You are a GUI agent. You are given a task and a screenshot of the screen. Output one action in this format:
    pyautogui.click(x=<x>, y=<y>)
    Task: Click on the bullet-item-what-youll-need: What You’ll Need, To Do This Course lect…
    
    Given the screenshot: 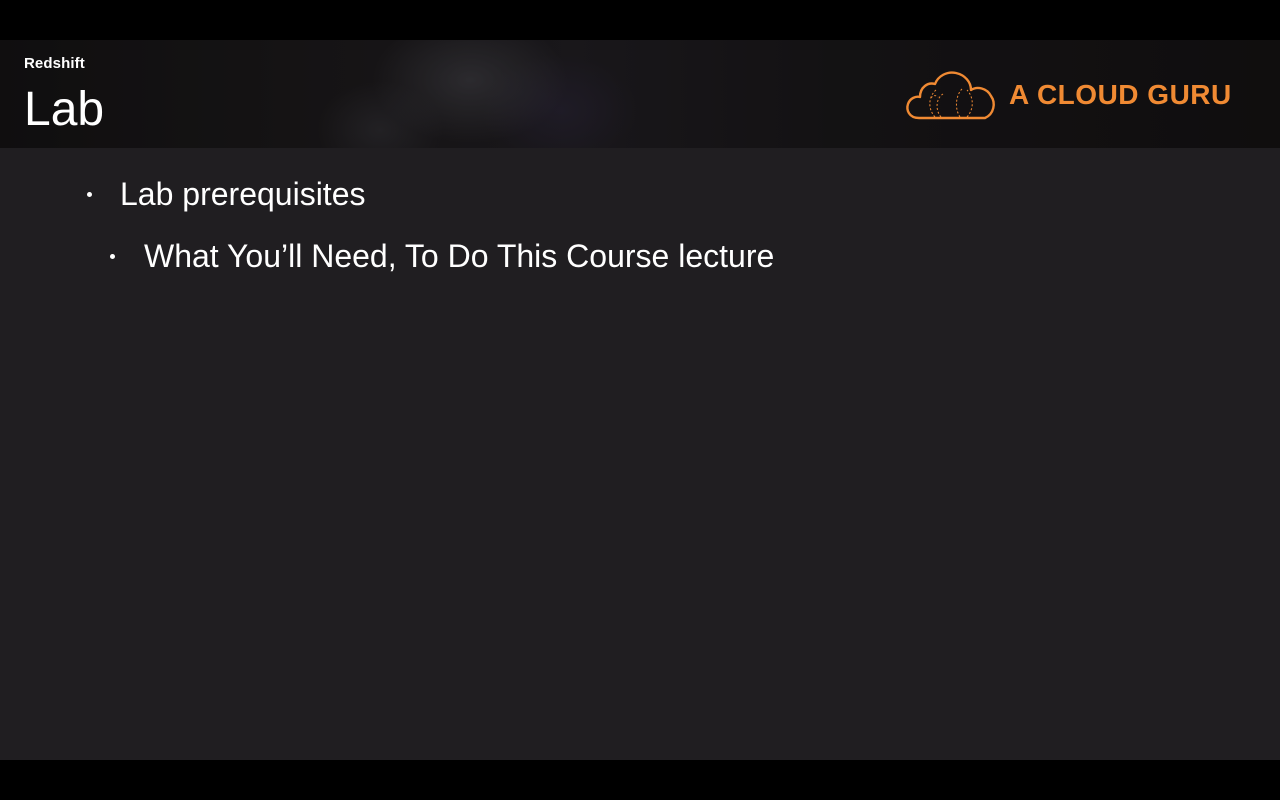 What is the action you would take?
    pyautogui.click(x=442, y=256)
    